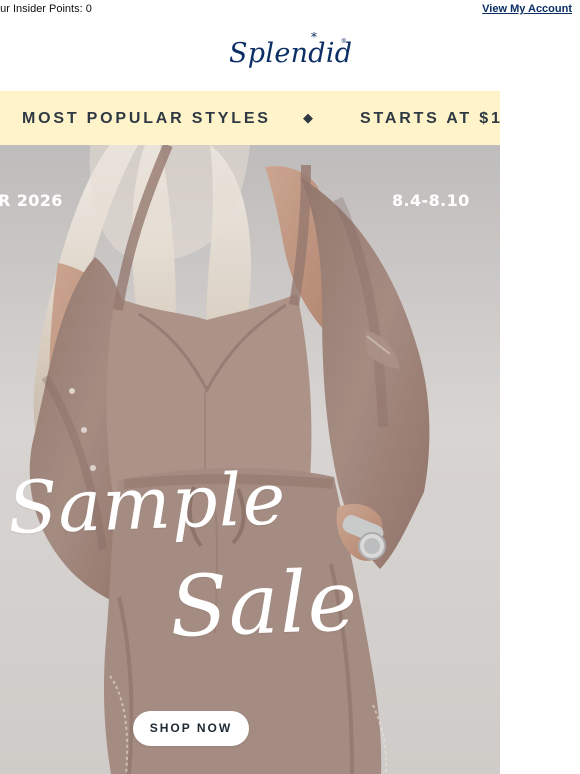  Describe the element at coordinates (146, 118) in the screenshot. I see `promo-text-most-popular: MOST POPULAR STYLES` at that location.